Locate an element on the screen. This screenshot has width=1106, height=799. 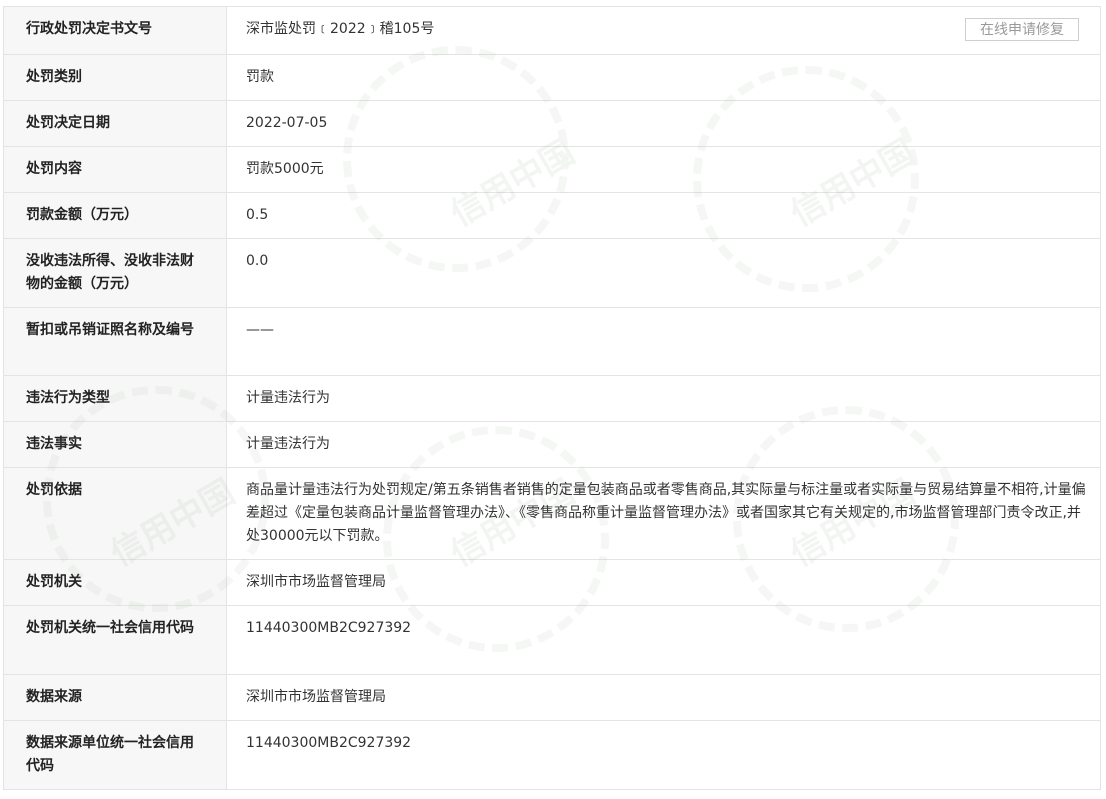
row-penalty-authority: 处罚机关 深圳市市场监督管理局 is located at coordinates (552, 582).